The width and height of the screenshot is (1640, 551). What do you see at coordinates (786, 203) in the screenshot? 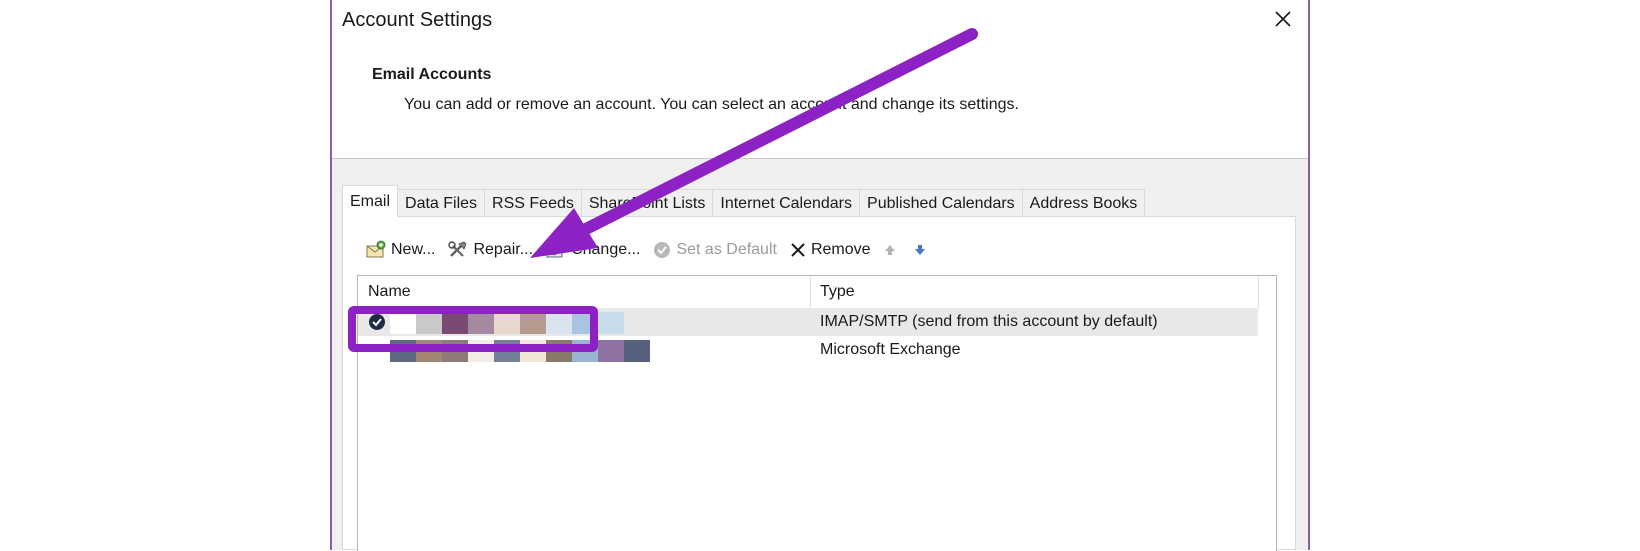
I see `tab-internet-calendars: Internet Calendars` at bounding box center [786, 203].